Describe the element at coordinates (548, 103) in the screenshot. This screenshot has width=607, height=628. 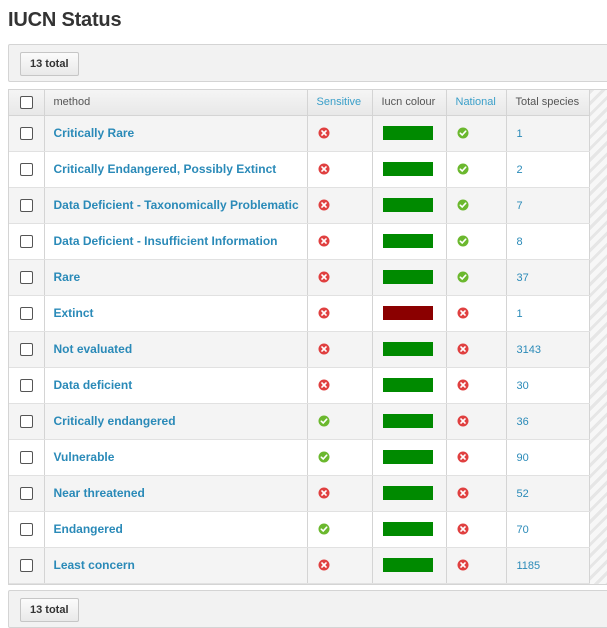
I see `column-header-total-species: Total species` at that location.